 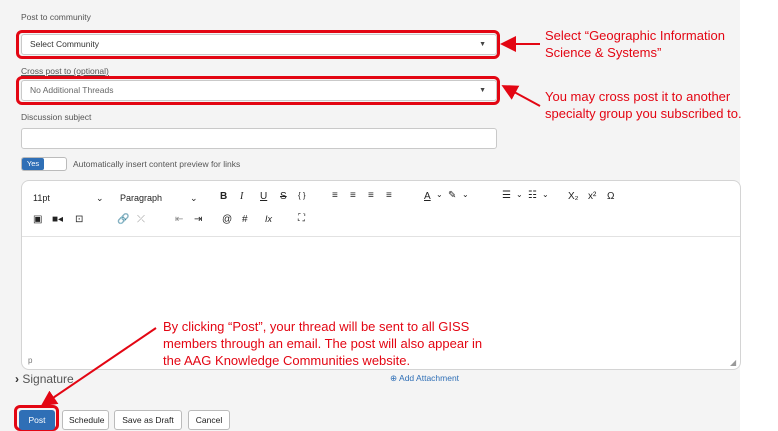 I want to click on annotation-line: Select “Geographic Information, so click(x=635, y=35).